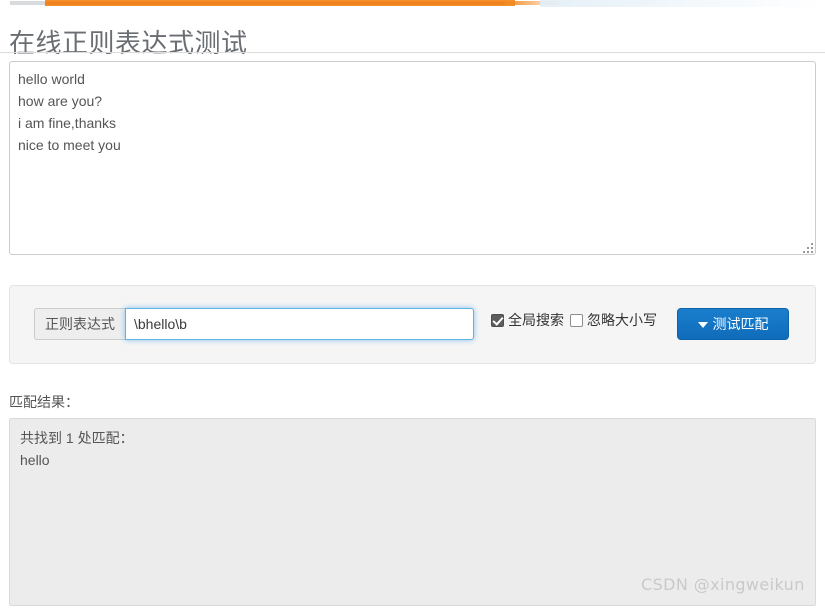  Describe the element at coordinates (412, 52) in the screenshot. I see `title-divider` at that location.